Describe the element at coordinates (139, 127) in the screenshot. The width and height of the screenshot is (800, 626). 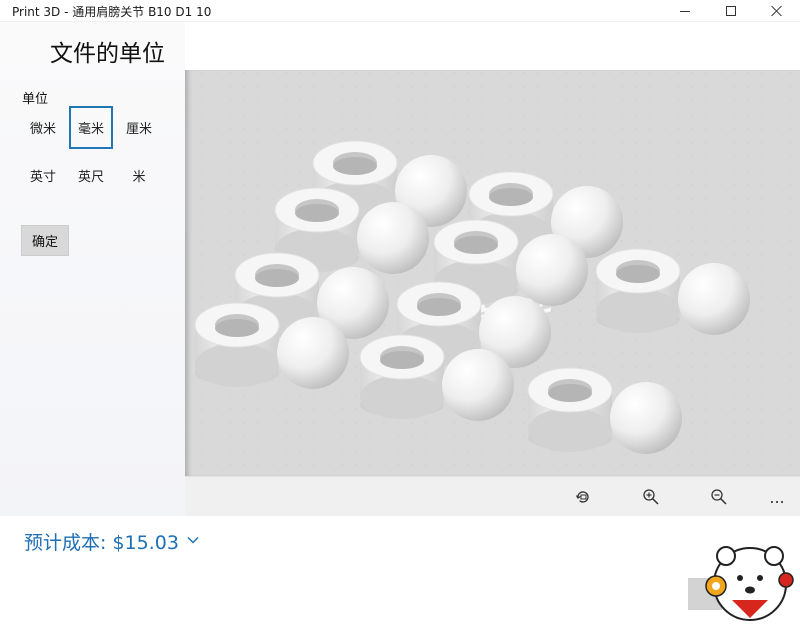
I see `unit-option-centimeter: 厘米` at that location.